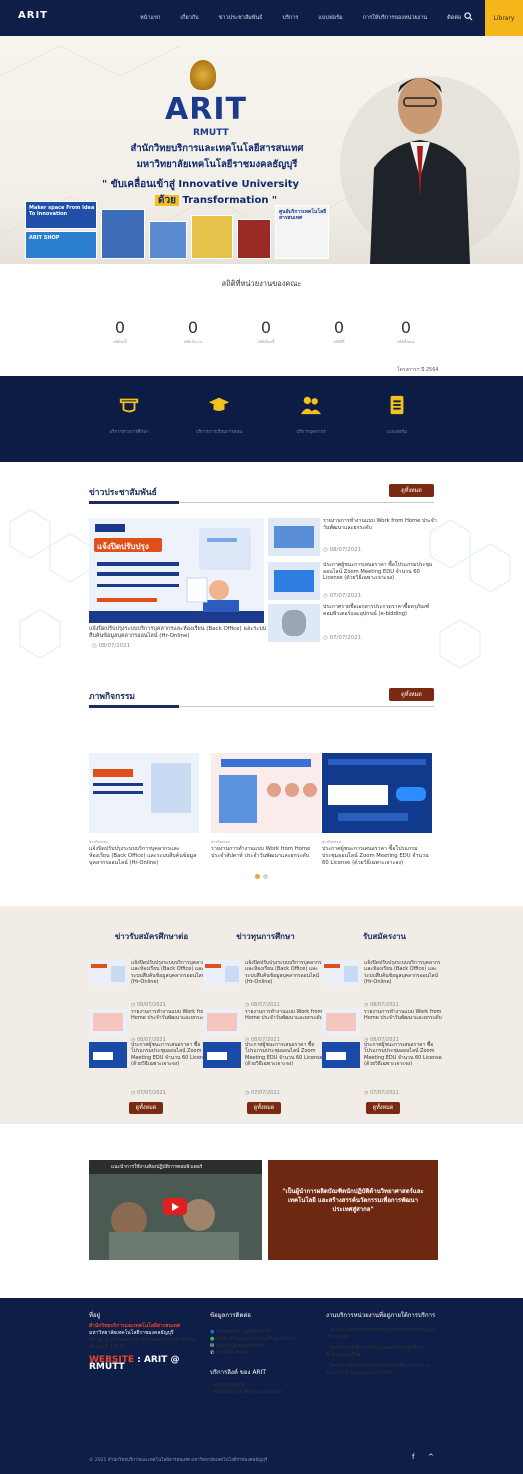  Describe the element at coordinates (397, 414) in the screenshot. I see `service-forms: แบบฟอร์ม` at that location.